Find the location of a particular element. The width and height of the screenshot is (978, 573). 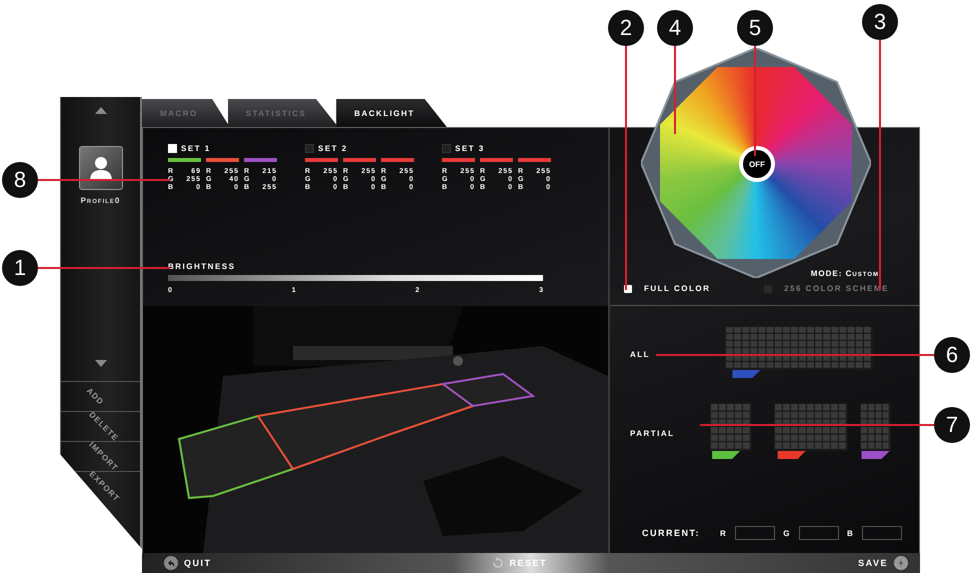

scroll-down-icon is located at coordinates (100, 363).